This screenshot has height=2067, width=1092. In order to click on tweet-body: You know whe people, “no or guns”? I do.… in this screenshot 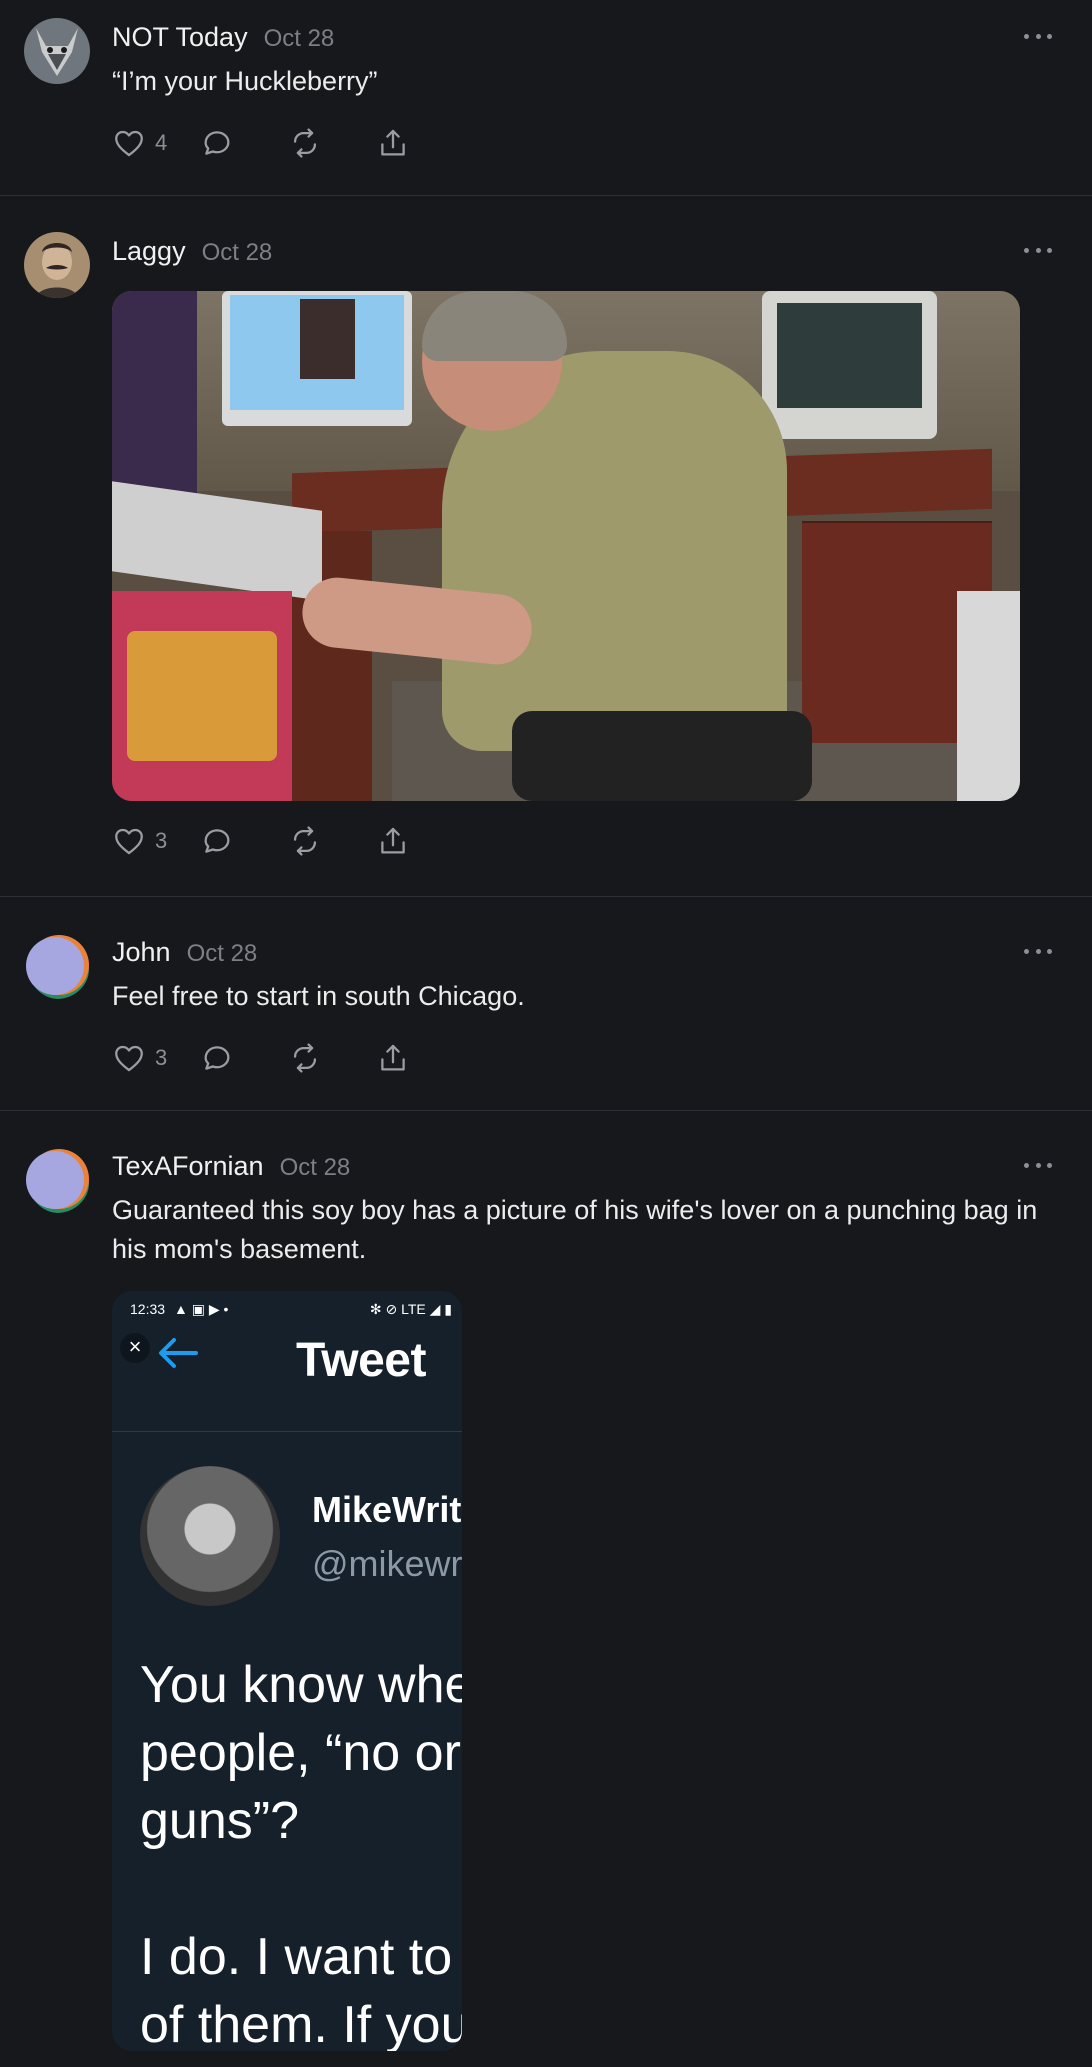, I will do `click(301, 1853)`.